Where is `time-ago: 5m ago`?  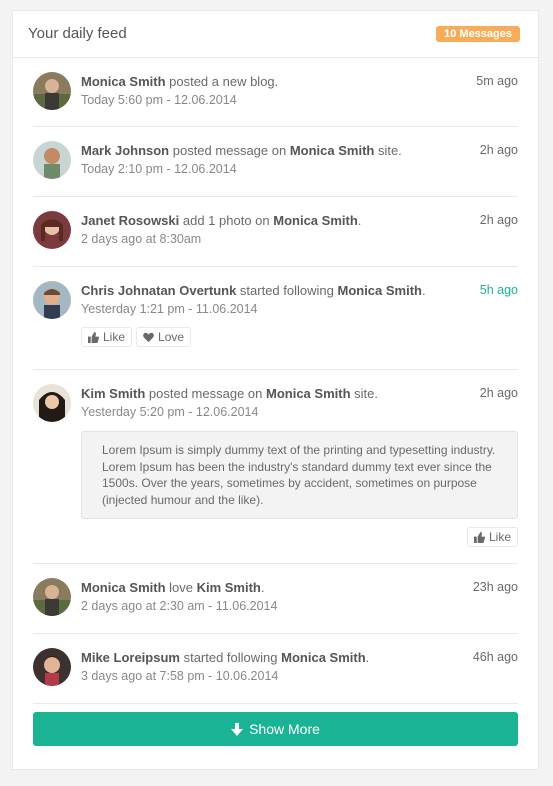 time-ago: 5m ago is located at coordinates (497, 81).